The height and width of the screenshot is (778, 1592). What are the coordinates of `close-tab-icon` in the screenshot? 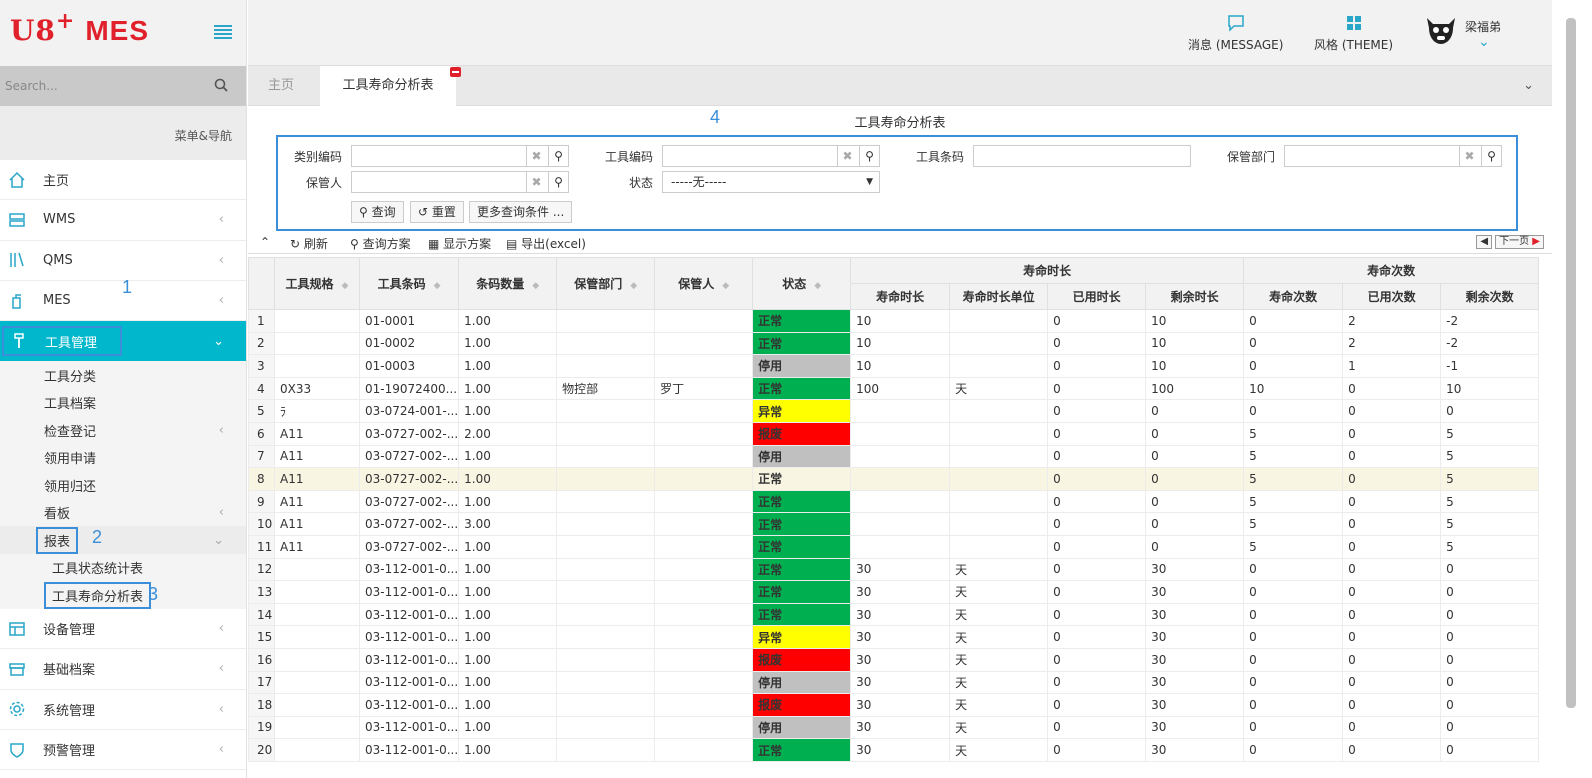 It's located at (455, 72).